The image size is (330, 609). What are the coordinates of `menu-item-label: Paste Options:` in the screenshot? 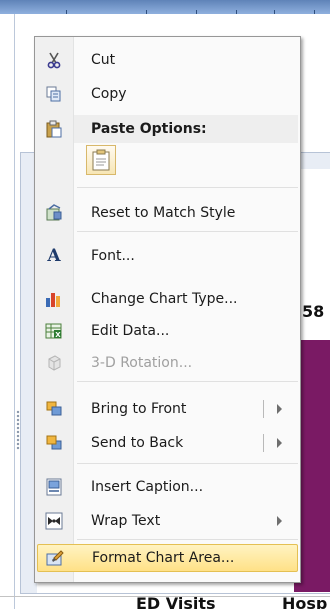 It's located at (149, 129).